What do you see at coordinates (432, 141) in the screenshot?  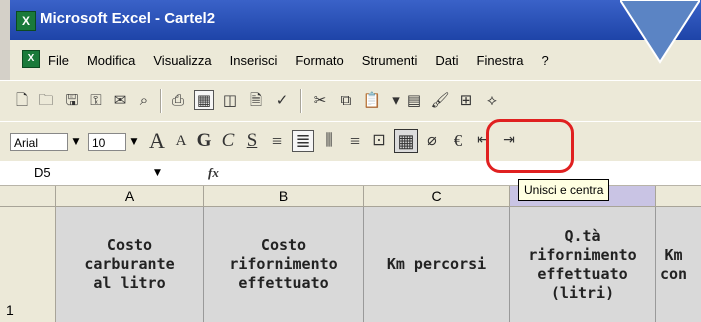 I see `eraser-icon: ⌀` at bounding box center [432, 141].